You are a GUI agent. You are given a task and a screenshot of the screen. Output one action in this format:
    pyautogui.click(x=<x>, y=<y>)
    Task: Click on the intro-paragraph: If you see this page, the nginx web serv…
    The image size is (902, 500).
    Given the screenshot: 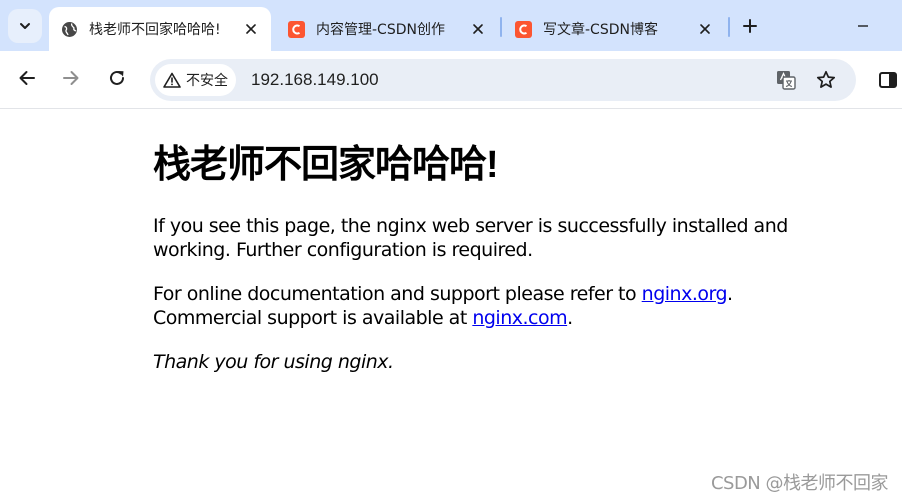 What is the action you would take?
    pyautogui.click(x=470, y=238)
    